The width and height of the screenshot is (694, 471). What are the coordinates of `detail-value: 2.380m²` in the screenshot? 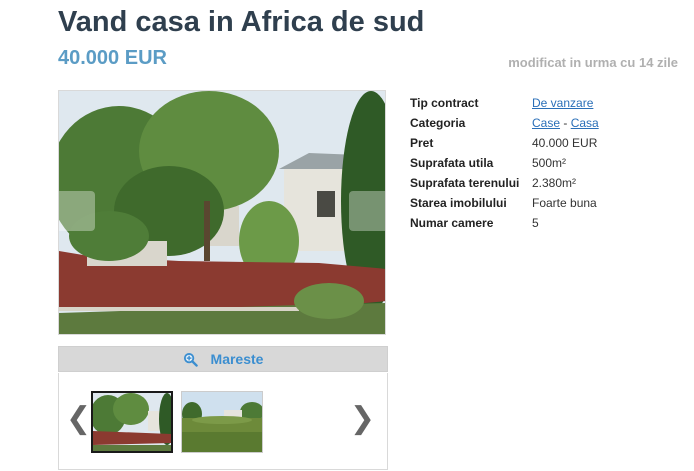 It's located at (554, 183).